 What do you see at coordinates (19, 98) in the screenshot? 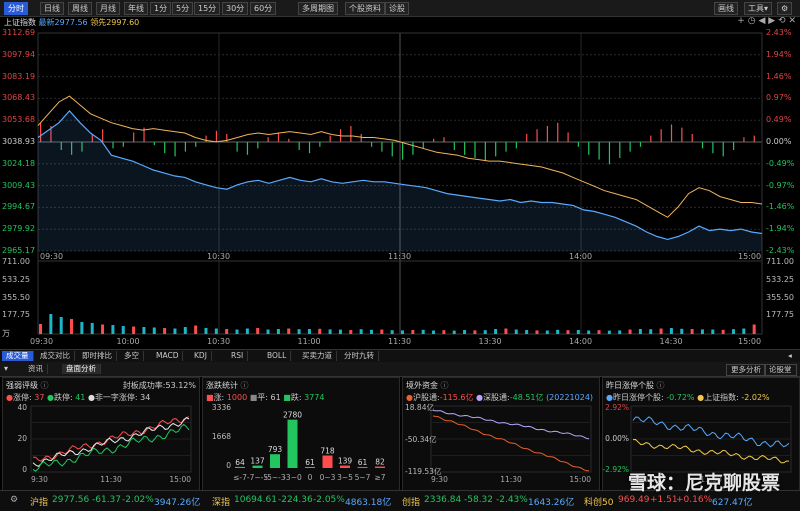
I see `price-tick: 3068.43` at bounding box center [19, 98].